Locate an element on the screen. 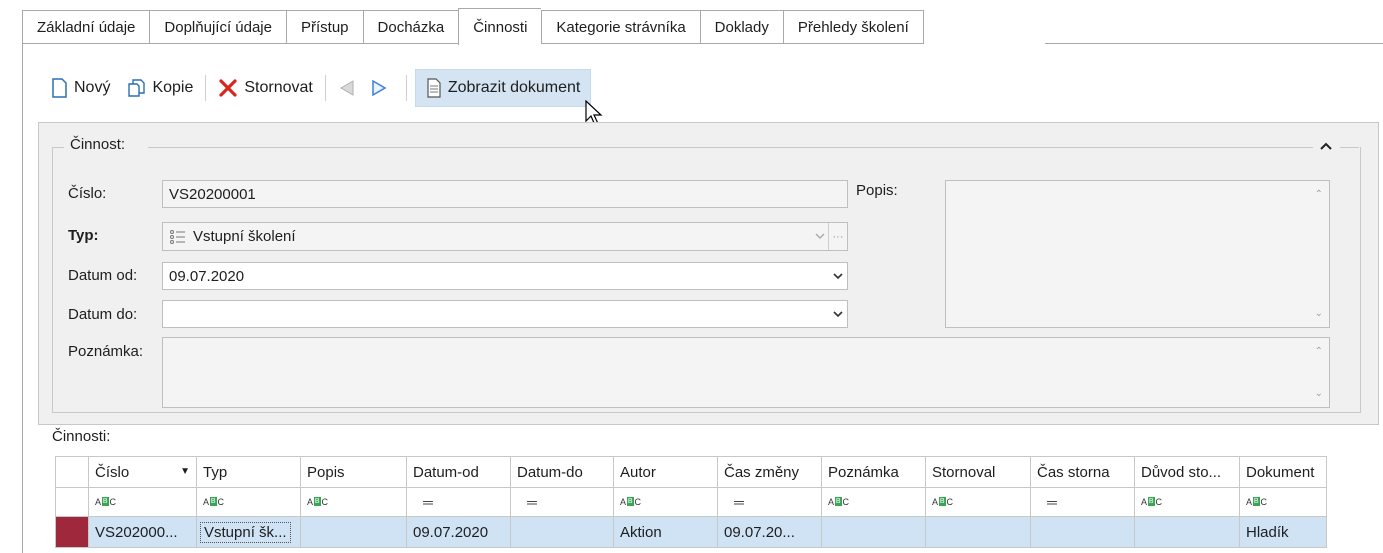 The image size is (1383, 553). tab-cinnosti: Činnosti is located at coordinates (500, 26).